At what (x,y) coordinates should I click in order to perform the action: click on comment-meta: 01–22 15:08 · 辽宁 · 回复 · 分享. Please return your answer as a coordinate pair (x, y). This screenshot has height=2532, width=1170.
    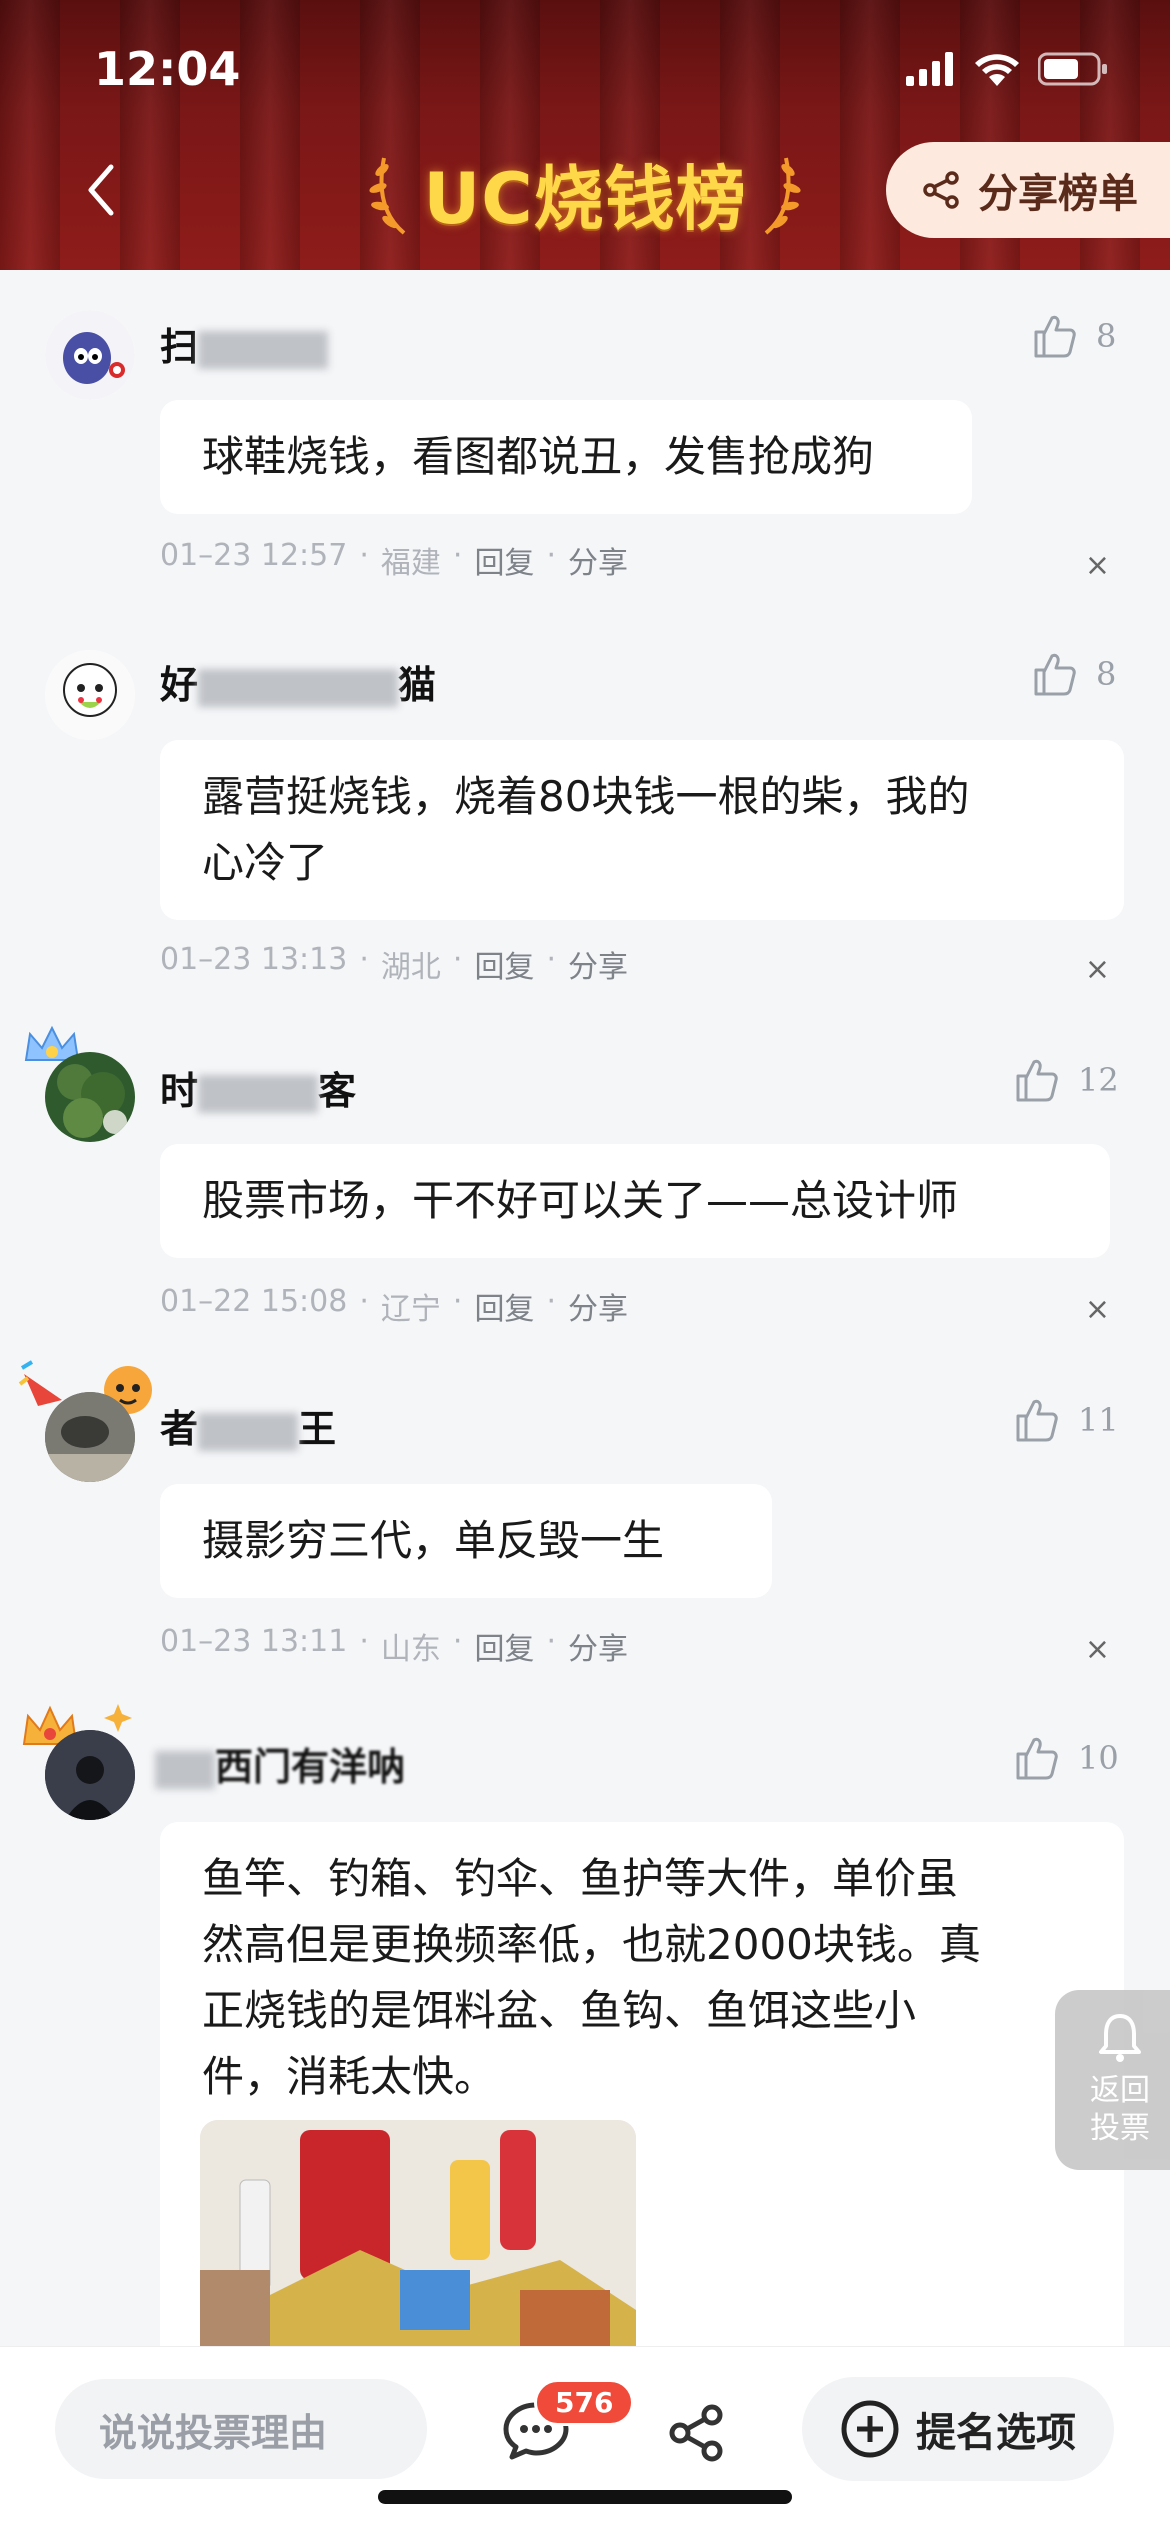
    Looking at the image, I should click on (394, 1306).